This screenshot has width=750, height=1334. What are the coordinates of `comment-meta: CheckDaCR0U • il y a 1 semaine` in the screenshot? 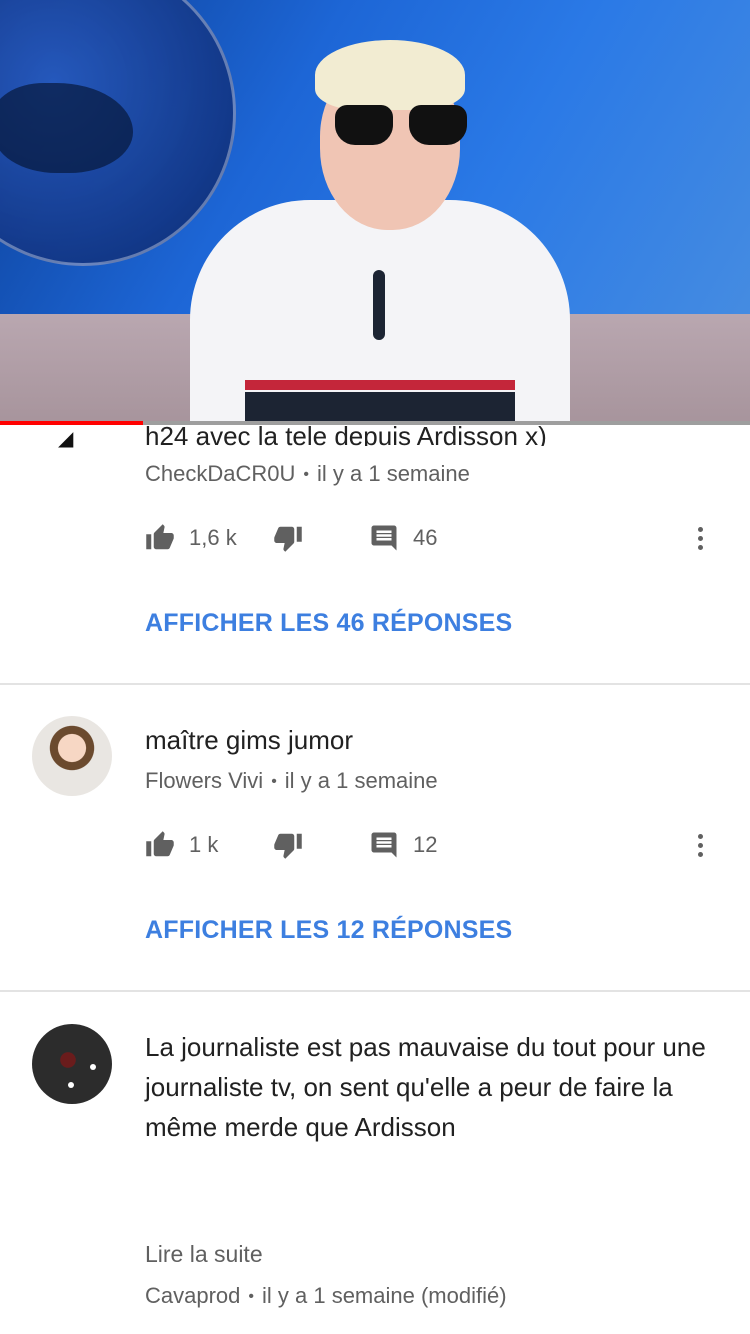 It's located at (307, 473).